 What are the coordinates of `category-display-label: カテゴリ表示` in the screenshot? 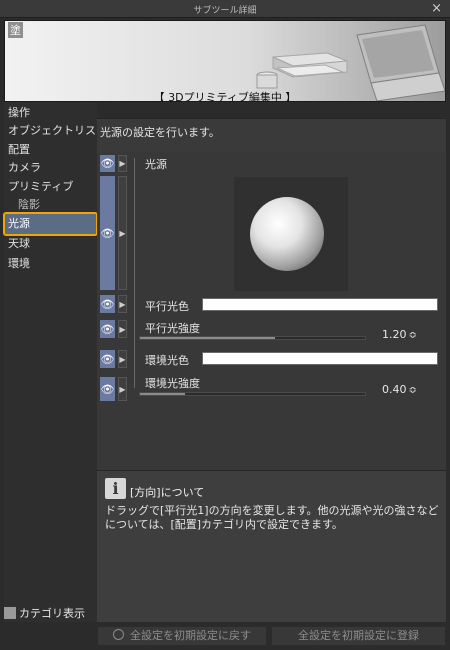 It's located at (52, 613).